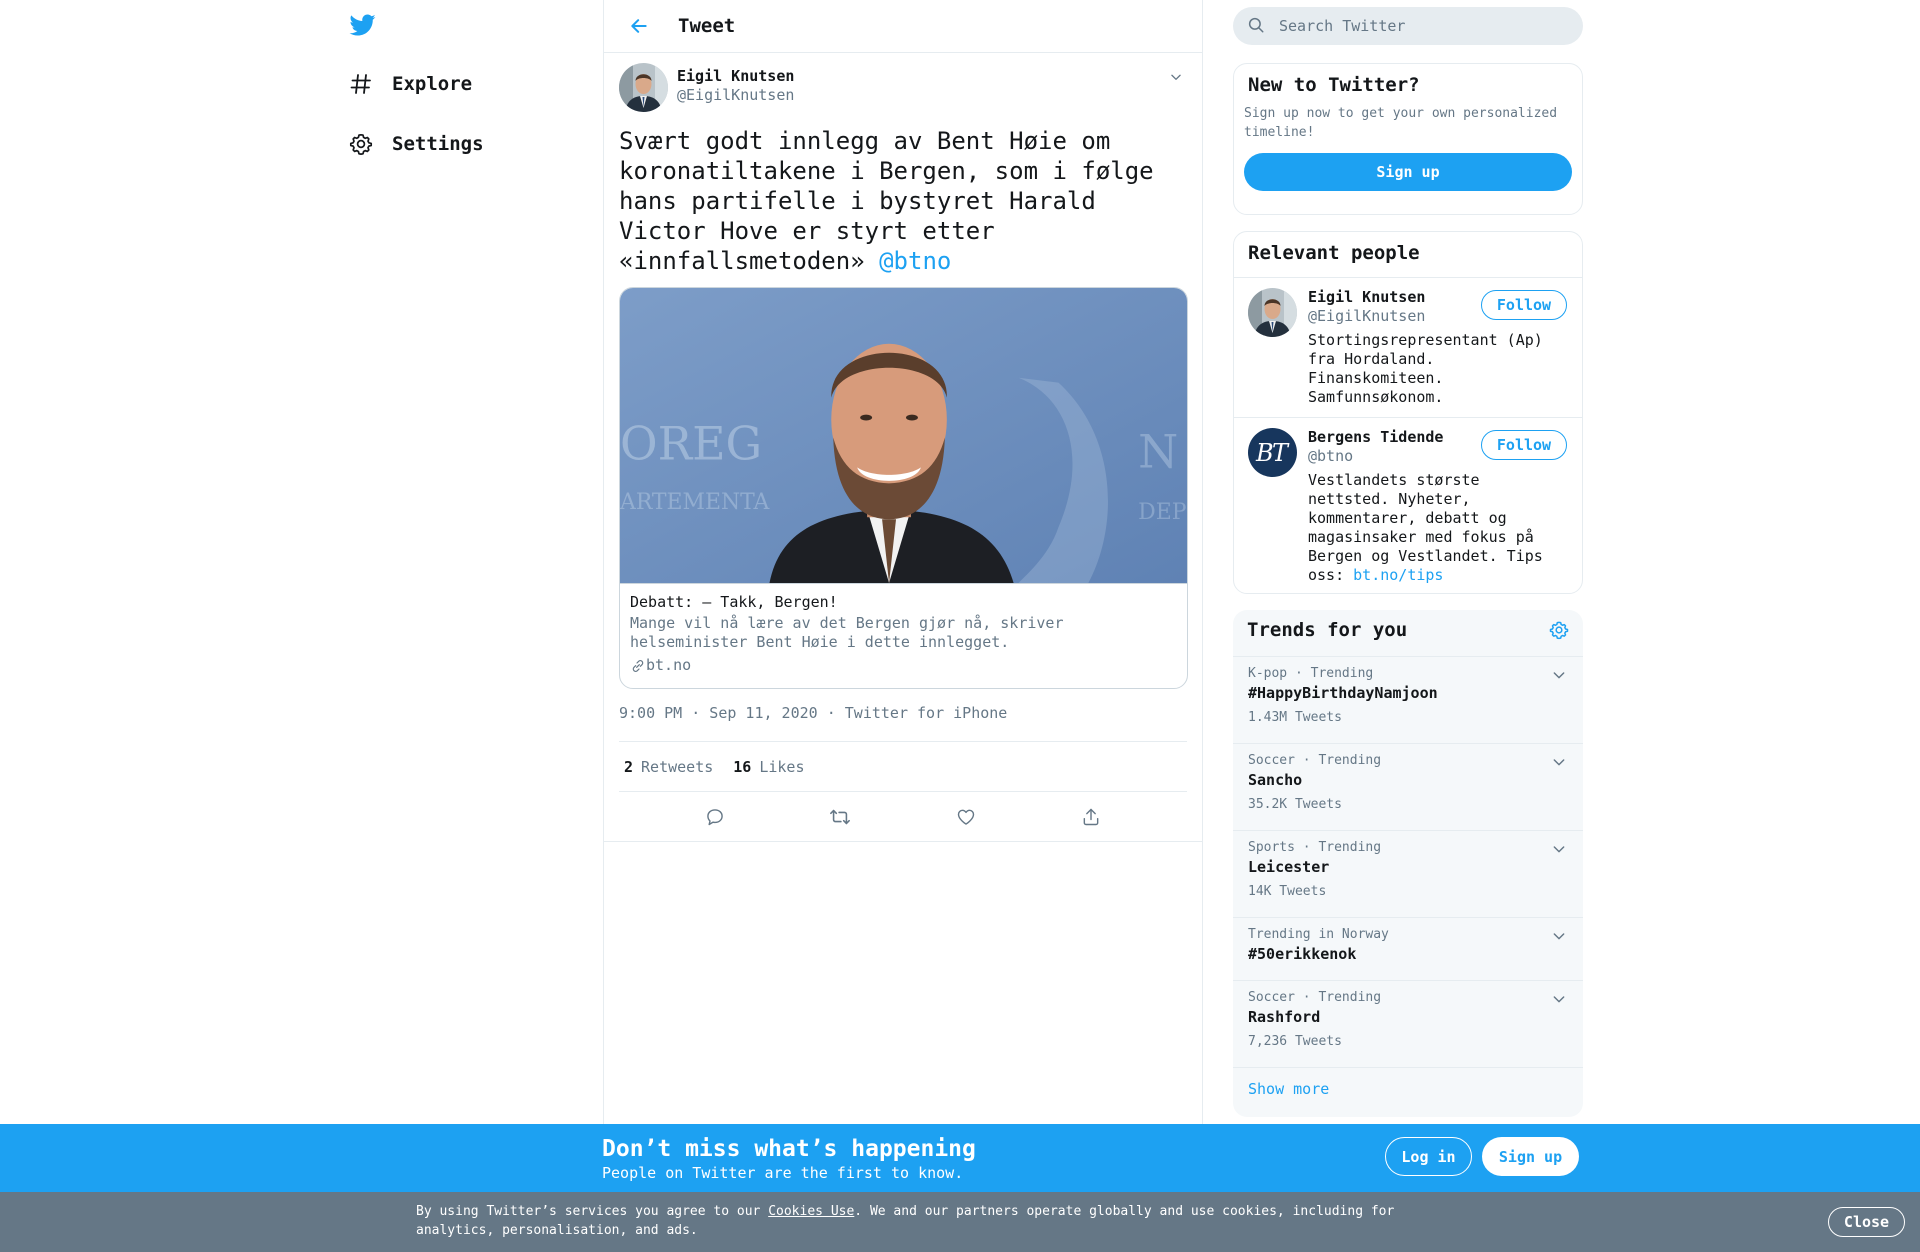 The height and width of the screenshot is (1252, 1920). Describe the element at coordinates (1311, 673) in the screenshot. I see `trend-context: K-pop · Trending` at that location.